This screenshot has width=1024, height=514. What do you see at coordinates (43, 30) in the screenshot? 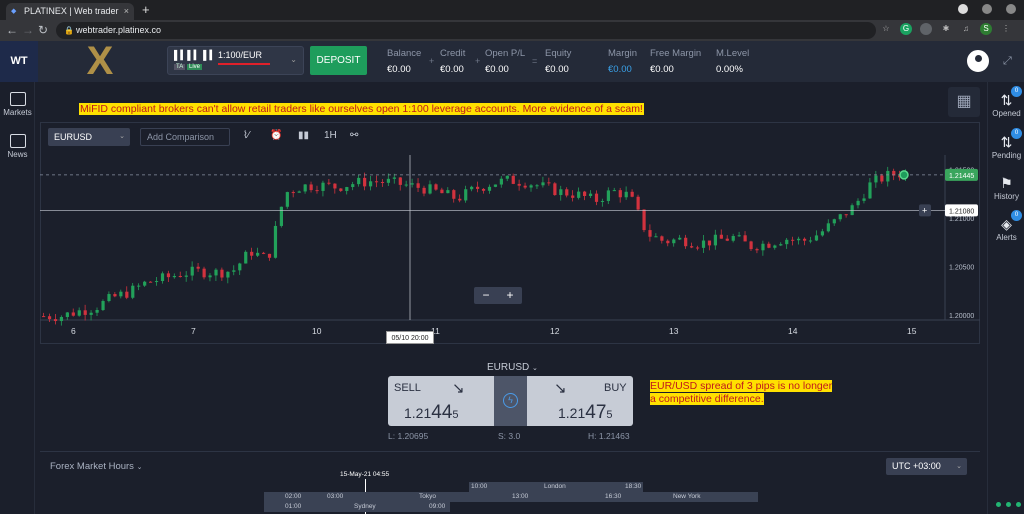
I see `reload-icon: ↻` at bounding box center [43, 30].